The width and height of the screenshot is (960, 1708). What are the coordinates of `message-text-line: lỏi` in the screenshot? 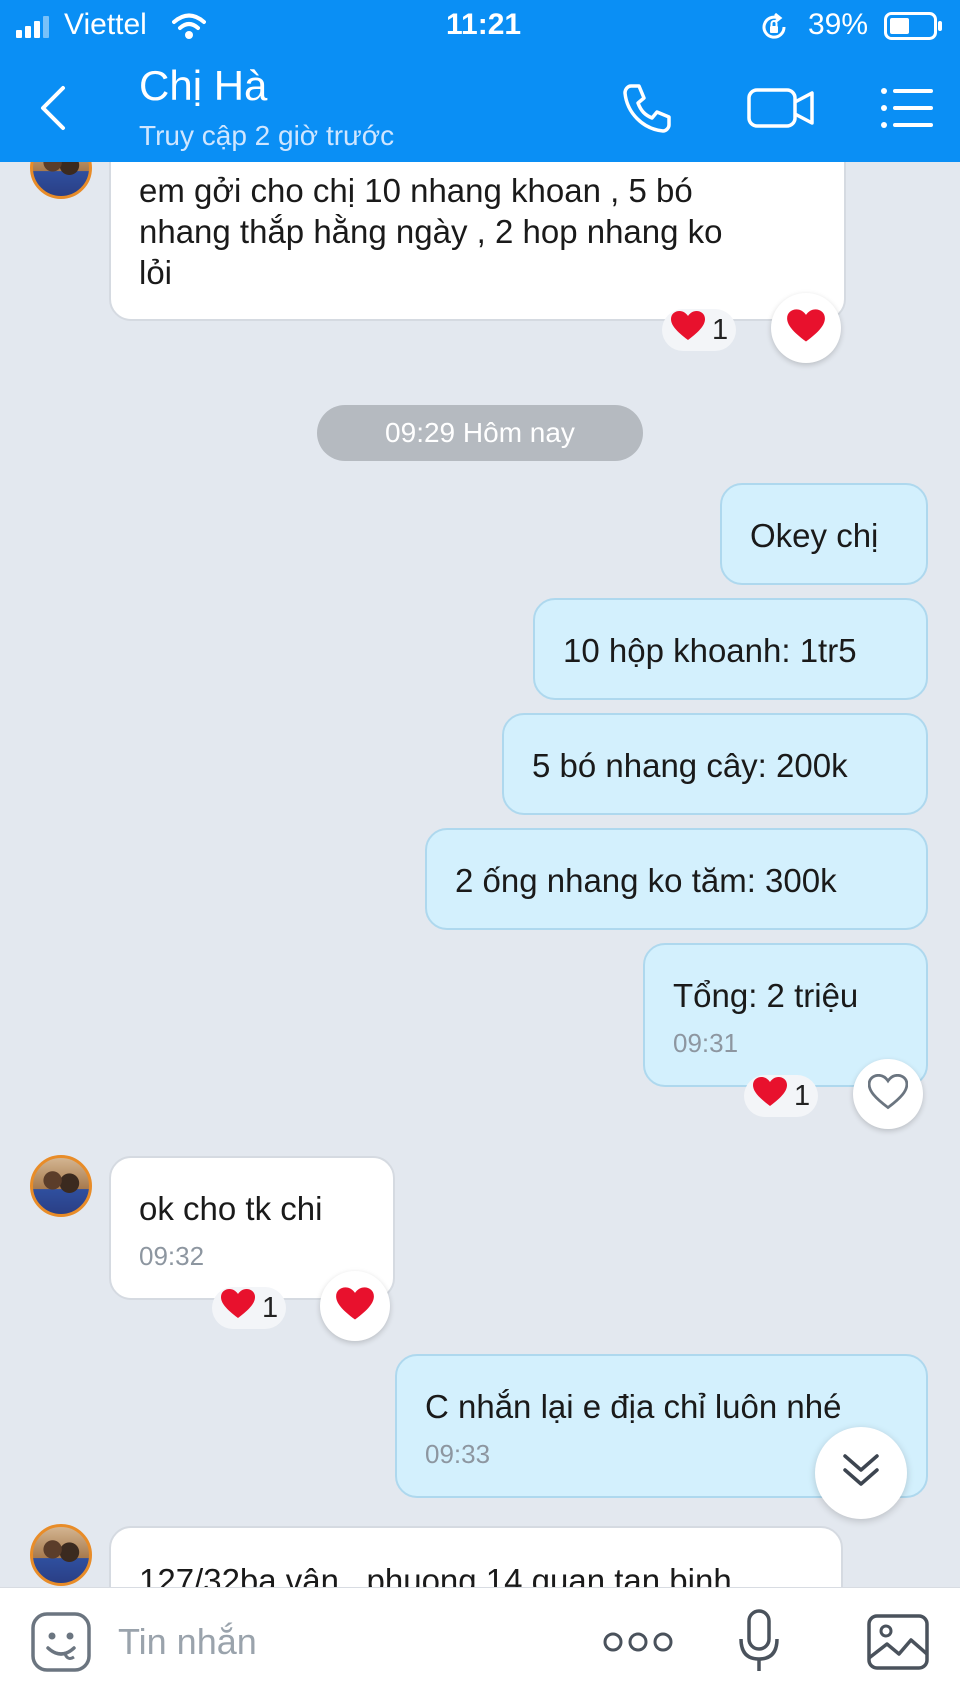 It's located at (156, 272).